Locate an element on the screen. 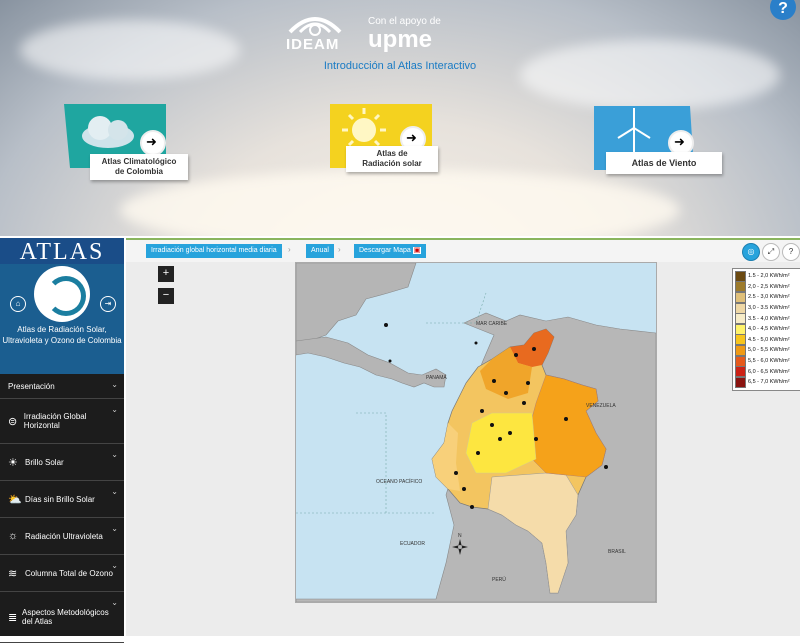  sidebar-item-presentacion: Presentación ⌄ is located at coordinates (62, 386).